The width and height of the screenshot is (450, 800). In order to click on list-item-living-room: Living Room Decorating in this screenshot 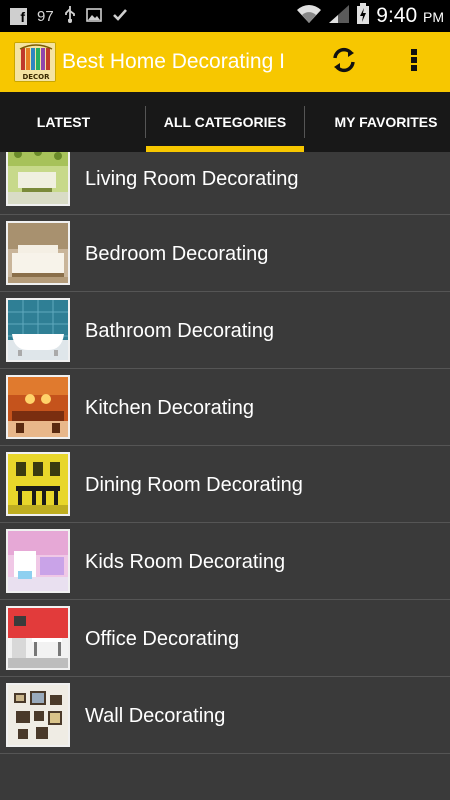, I will do `click(225, 183)`.